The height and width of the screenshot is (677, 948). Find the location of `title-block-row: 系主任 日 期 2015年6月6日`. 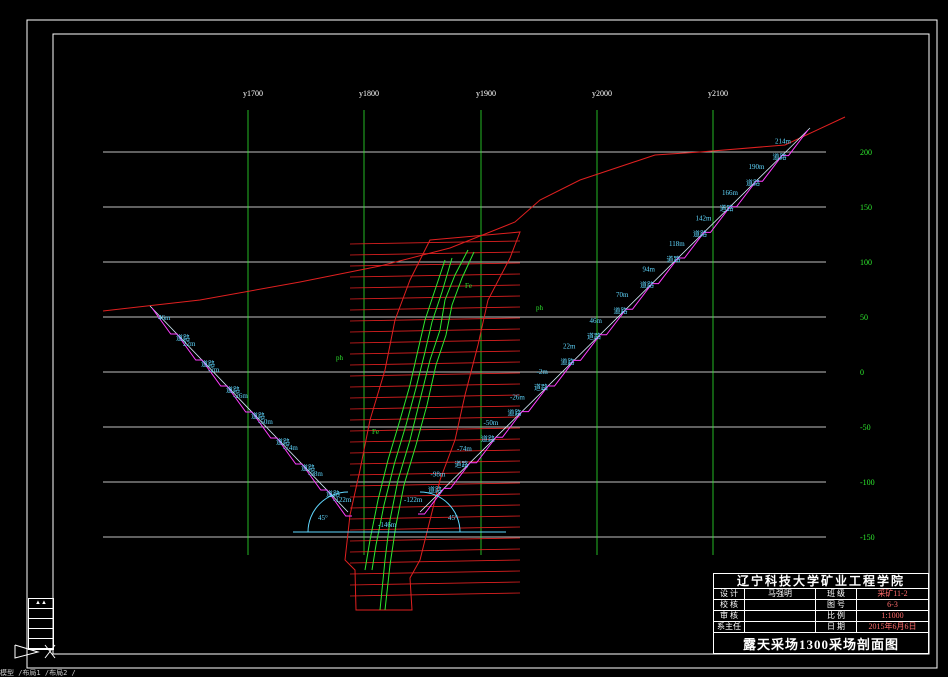

title-block-row: 系主任 日 期 2015年6月6日 is located at coordinates (821, 627).